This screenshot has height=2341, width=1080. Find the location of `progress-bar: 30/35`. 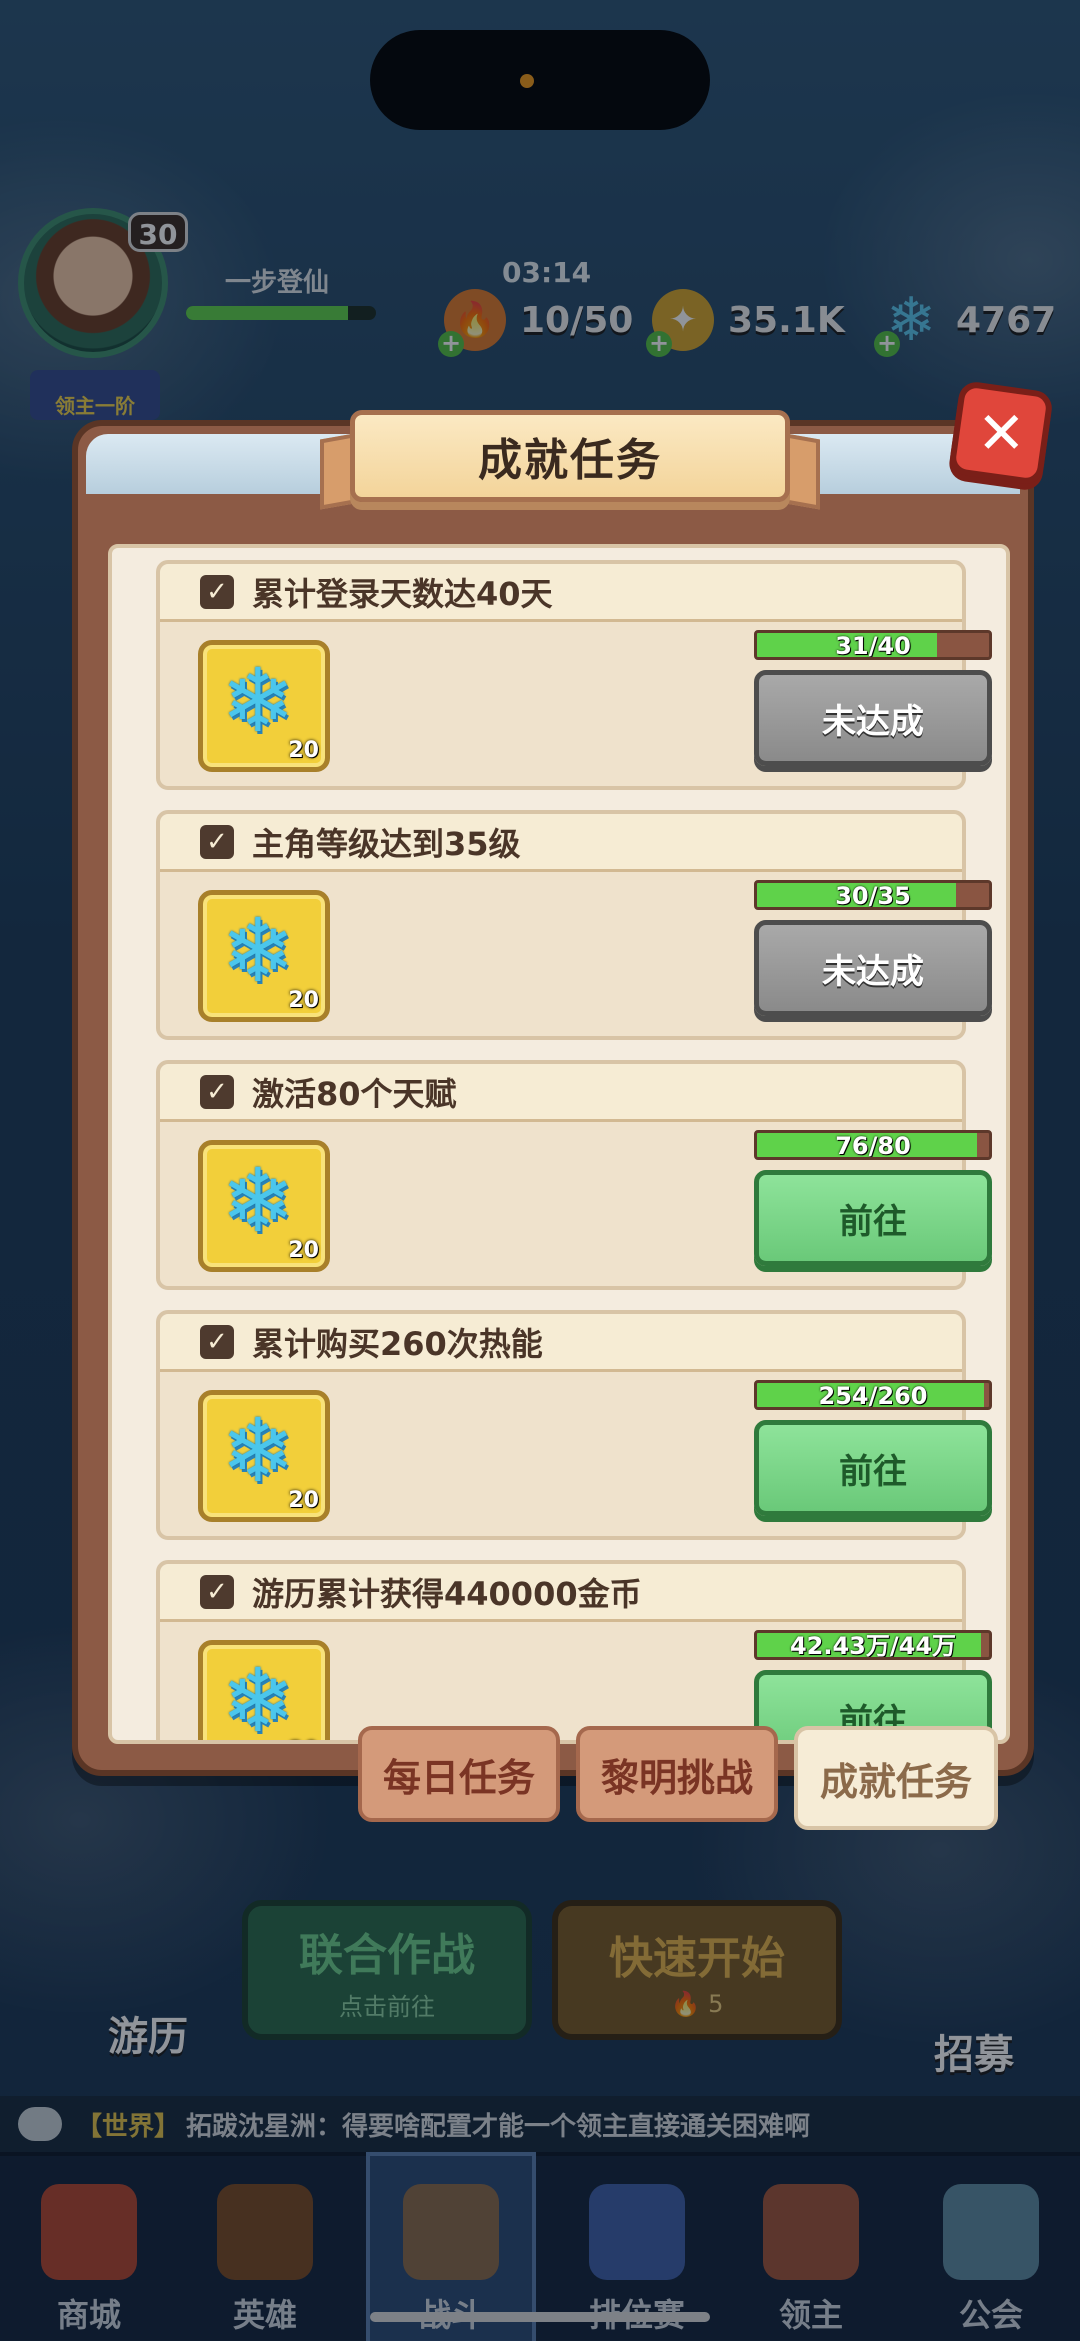

progress-bar: 30/35 is located at coordinates (873, 895).